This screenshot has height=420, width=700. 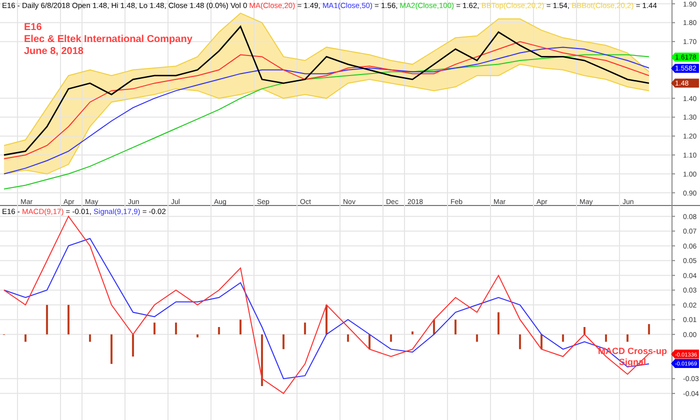 What do you see at coordinates (108, 40) in the screenshot?
I see `chart-annotation: E16 Elec & Eltek International Company June 8, 2018` at bounding box center [108, 40].